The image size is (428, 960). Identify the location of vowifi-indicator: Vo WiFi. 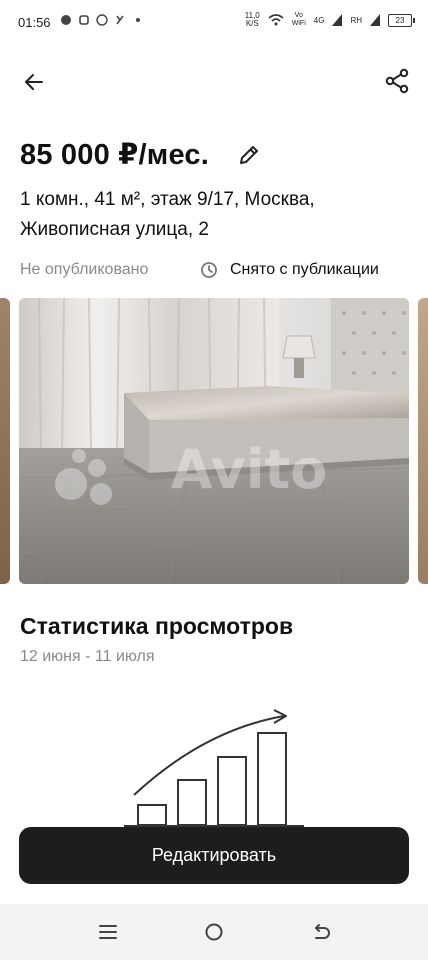
(299, 20).